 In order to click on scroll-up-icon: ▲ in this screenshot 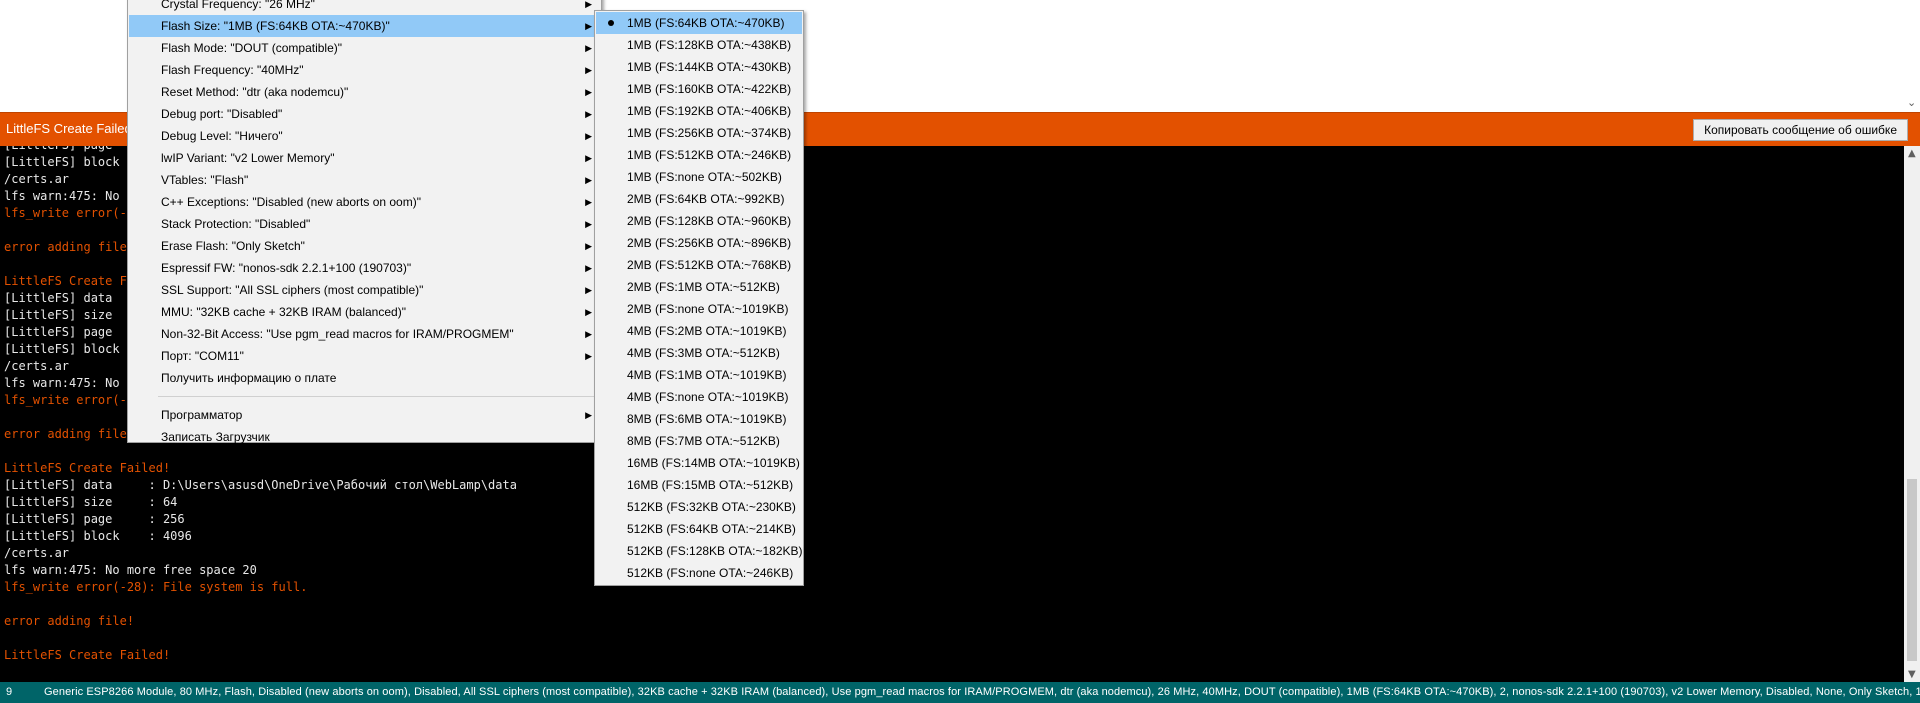, I will do `click(1912, 153)`.